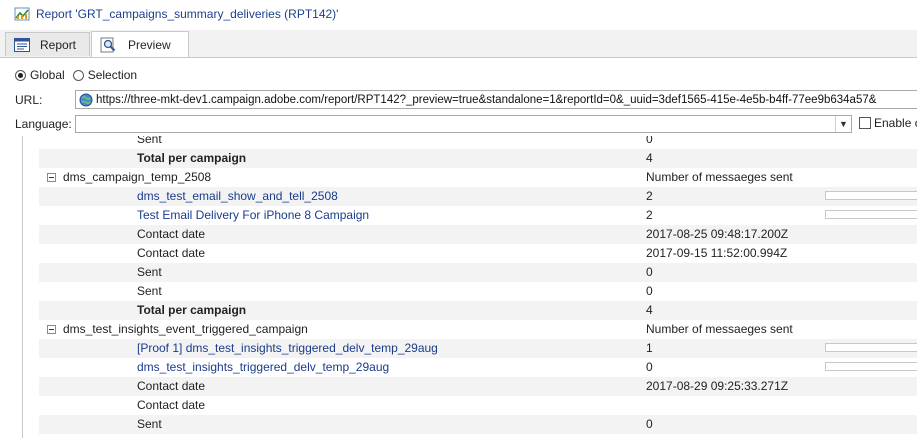 This screenshot has height=438, width=917. Describe the element at coordinates (86, 100) in the screenshot. I see `globe-icon` at that location.